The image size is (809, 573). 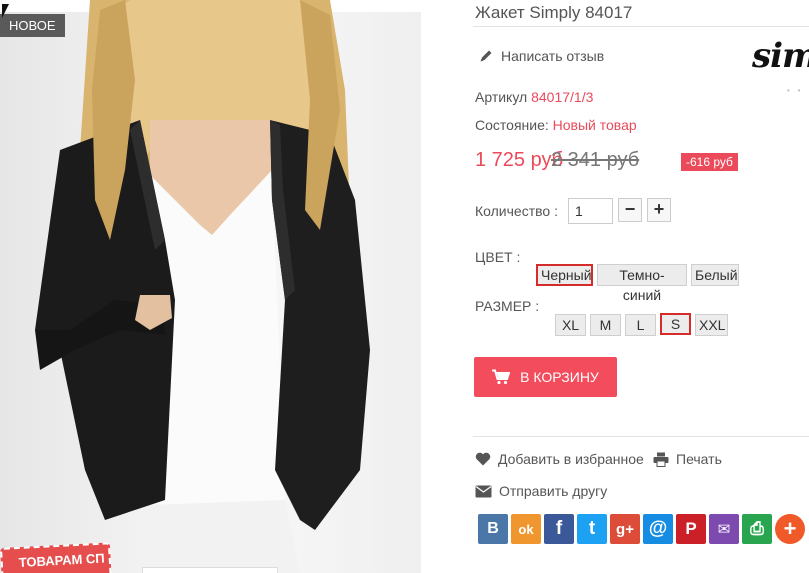 What do you see at coordinates (516, 211) in the screenshot?
I see `quantity-label: Количество :` at bounding box center [516, 211].